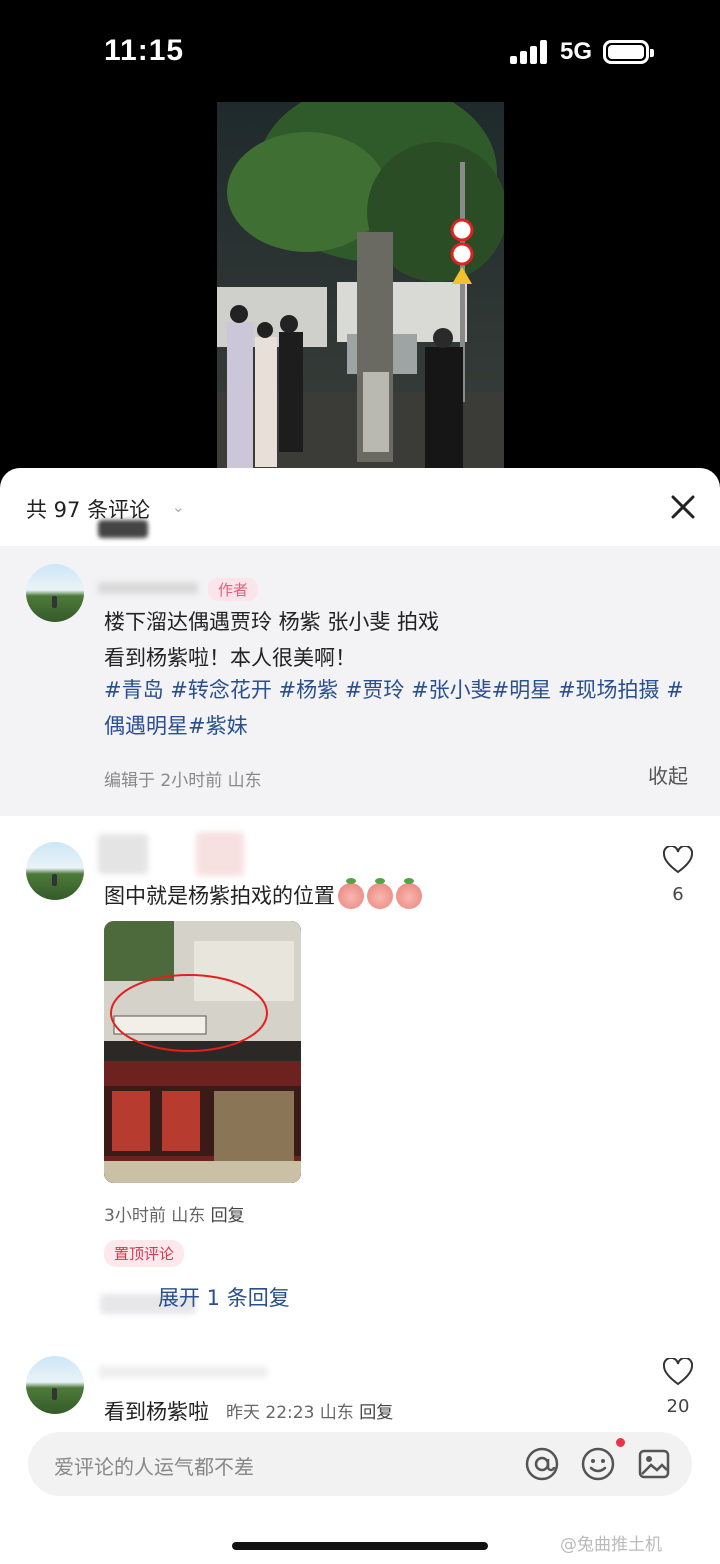 The height and width of the screenshot is (1564, 720). Describe the element at coordinates (178, 507) in the screenshot. I see `chevron-down-icon: ⌄` at that location.